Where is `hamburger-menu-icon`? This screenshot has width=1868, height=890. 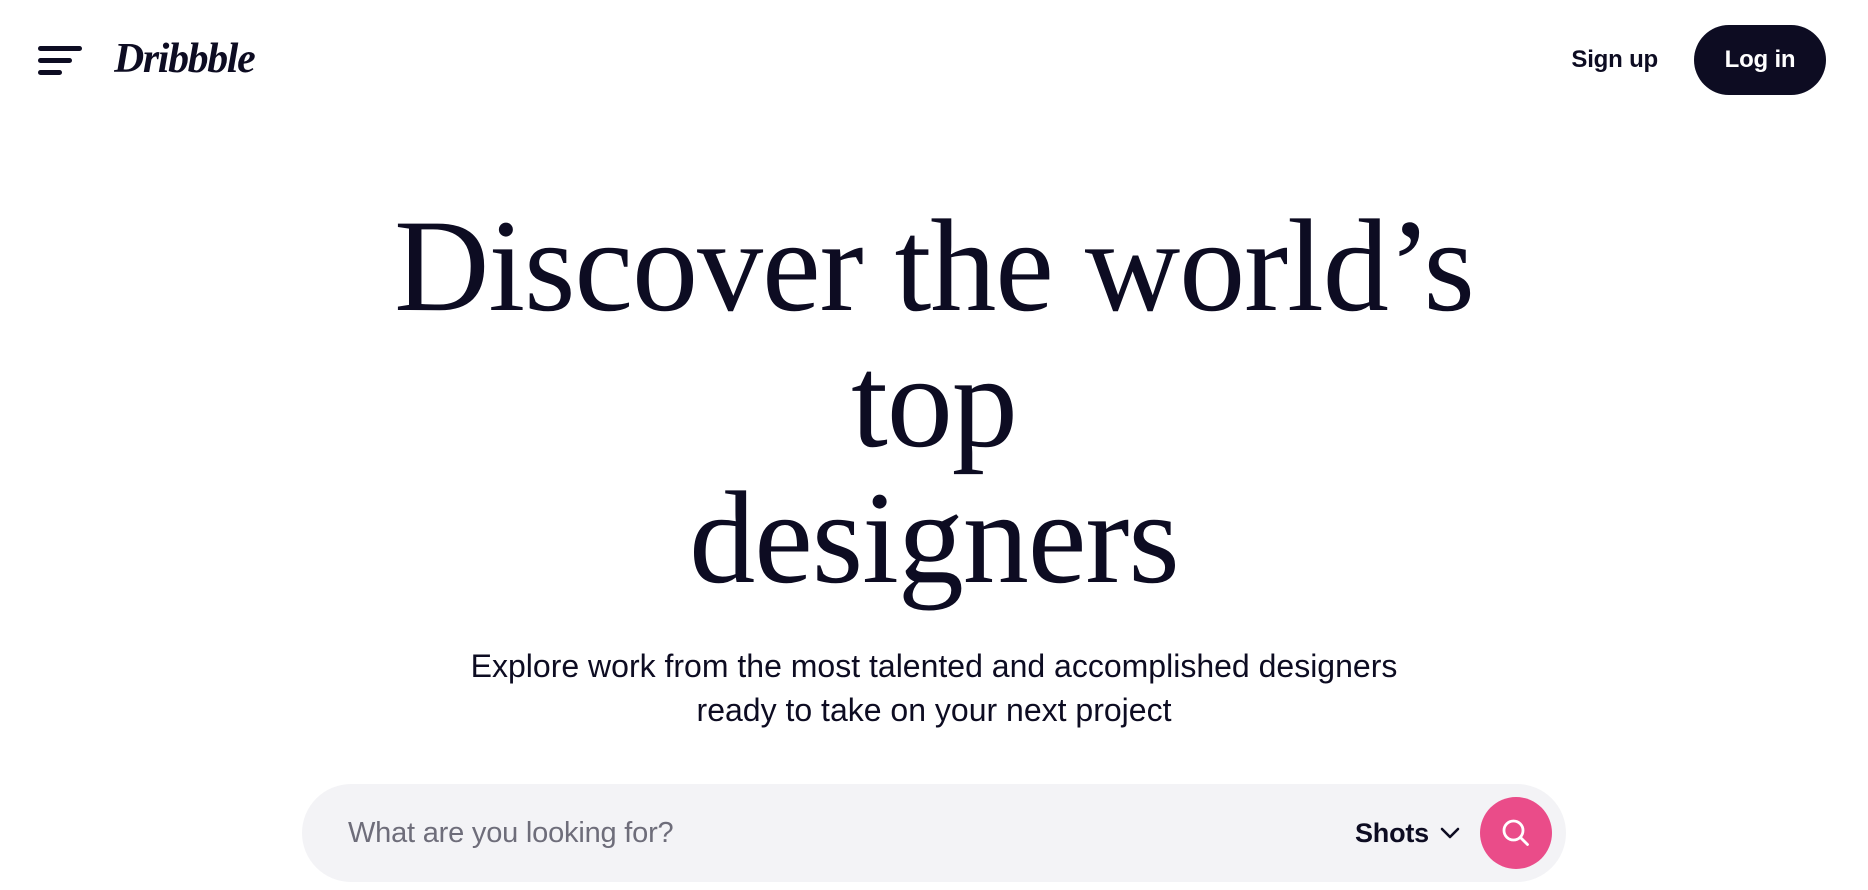 hamburger-menu-icon is located at coordinates (60, 60).